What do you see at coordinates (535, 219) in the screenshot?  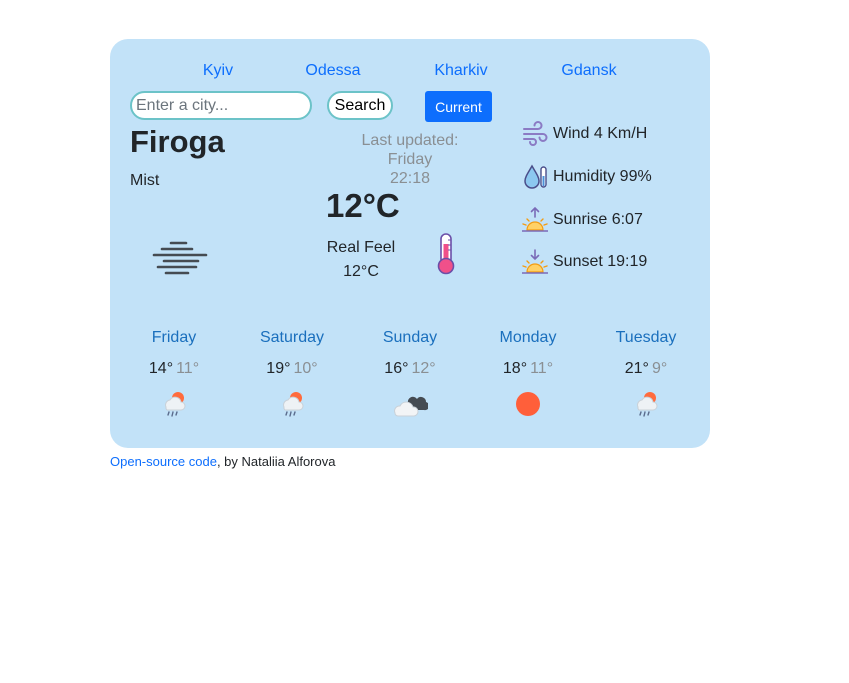 I see `sunrise-icon` at bounding box center [535, 219].